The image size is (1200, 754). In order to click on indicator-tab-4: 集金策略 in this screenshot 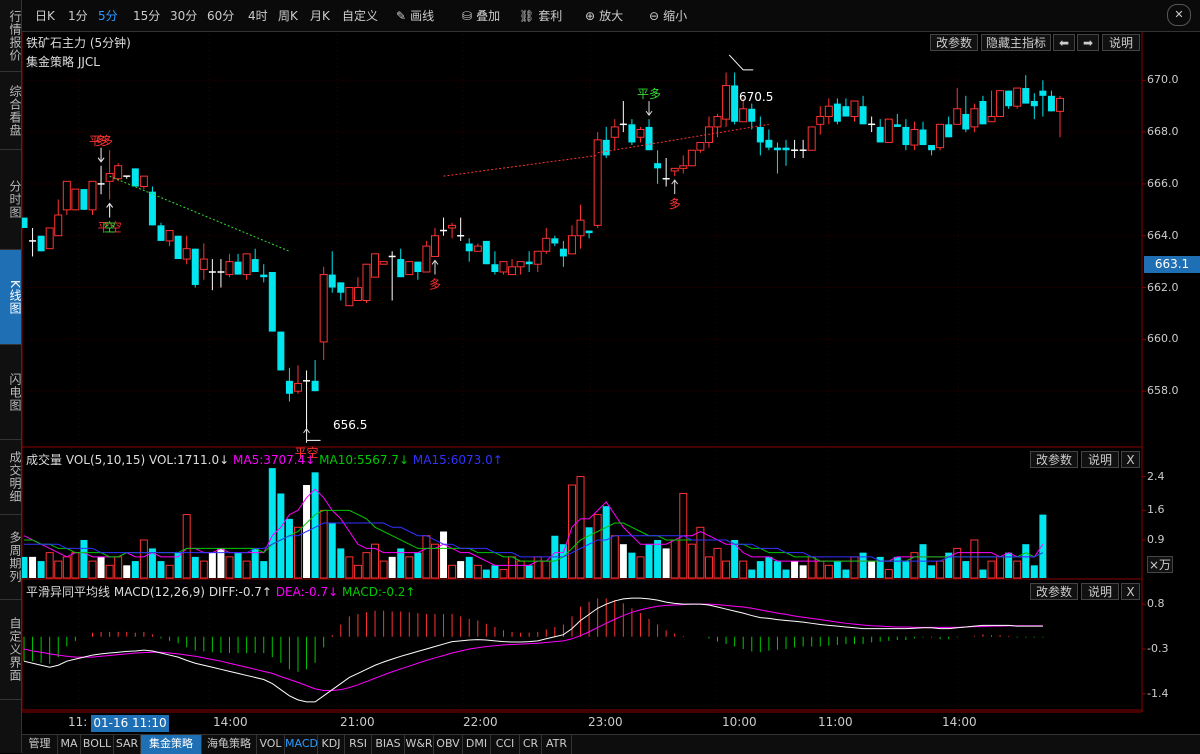, I will do `click(171, 744)`.